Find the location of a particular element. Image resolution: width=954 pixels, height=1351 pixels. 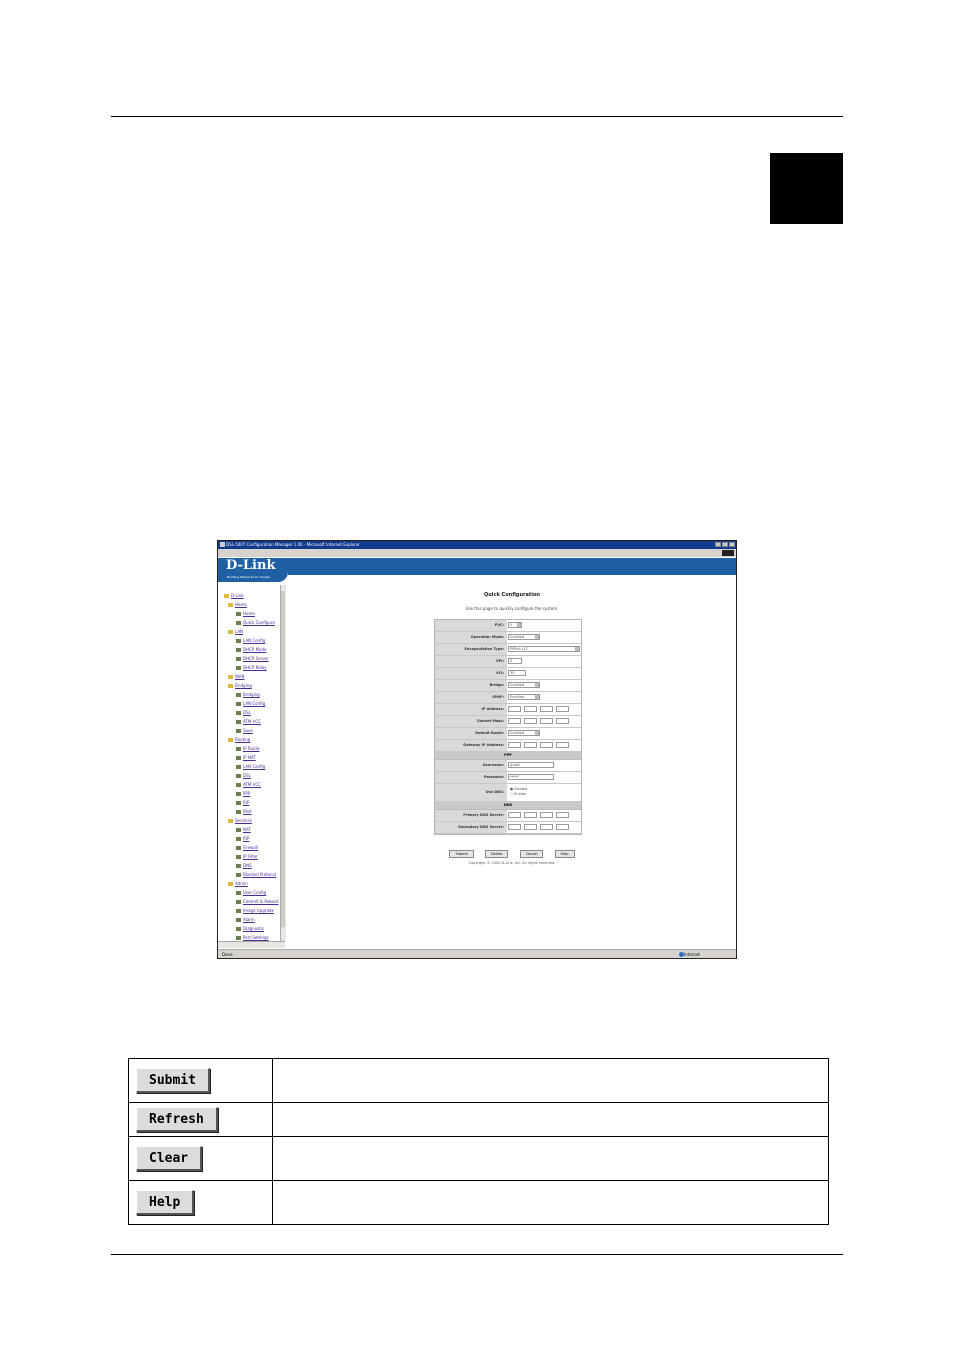

button-description-table: Submit Refresh Clear Help is located at coordinates (478, 1141).